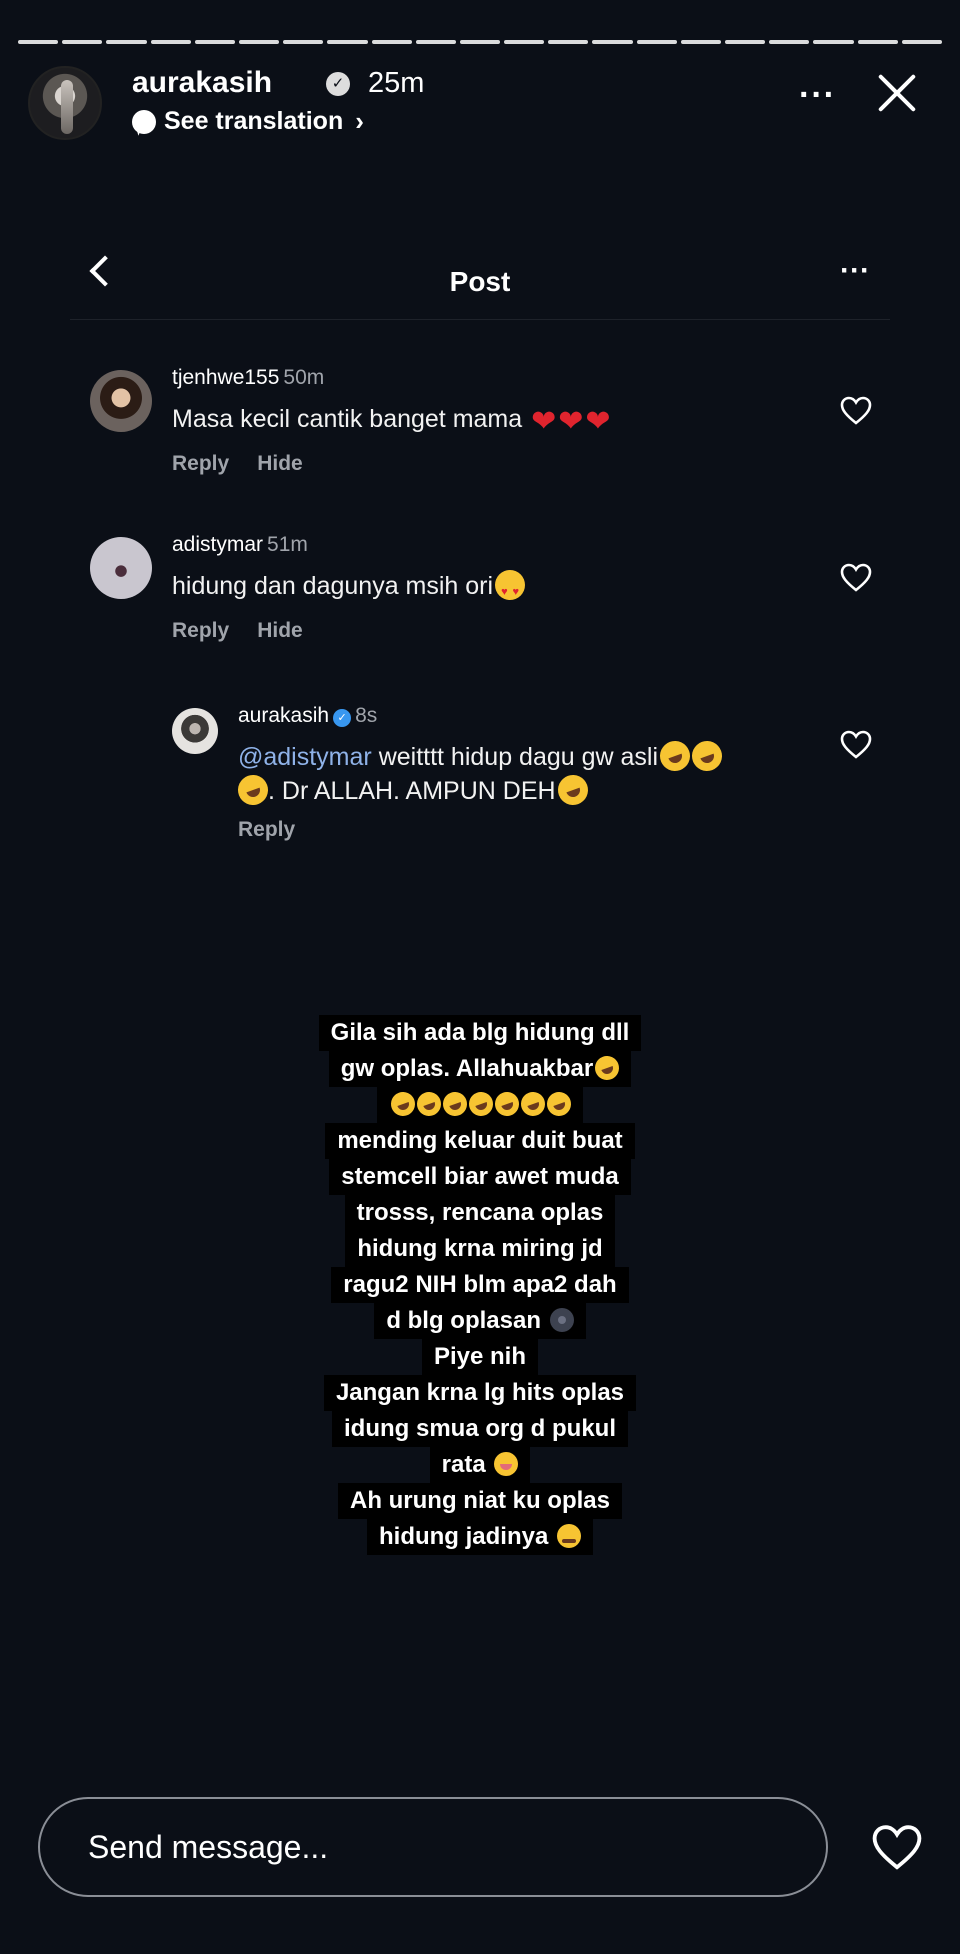 The height and width of the screenshot is (1954, 960). Describe the element at coordinates (359, 121) in the screenshot. I see `chevron-right-icon: ›` at that location.